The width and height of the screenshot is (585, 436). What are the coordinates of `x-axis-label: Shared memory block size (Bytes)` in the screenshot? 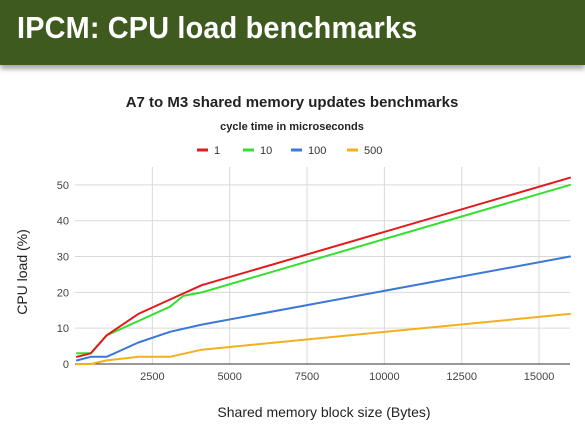 It's located at (323, 412).